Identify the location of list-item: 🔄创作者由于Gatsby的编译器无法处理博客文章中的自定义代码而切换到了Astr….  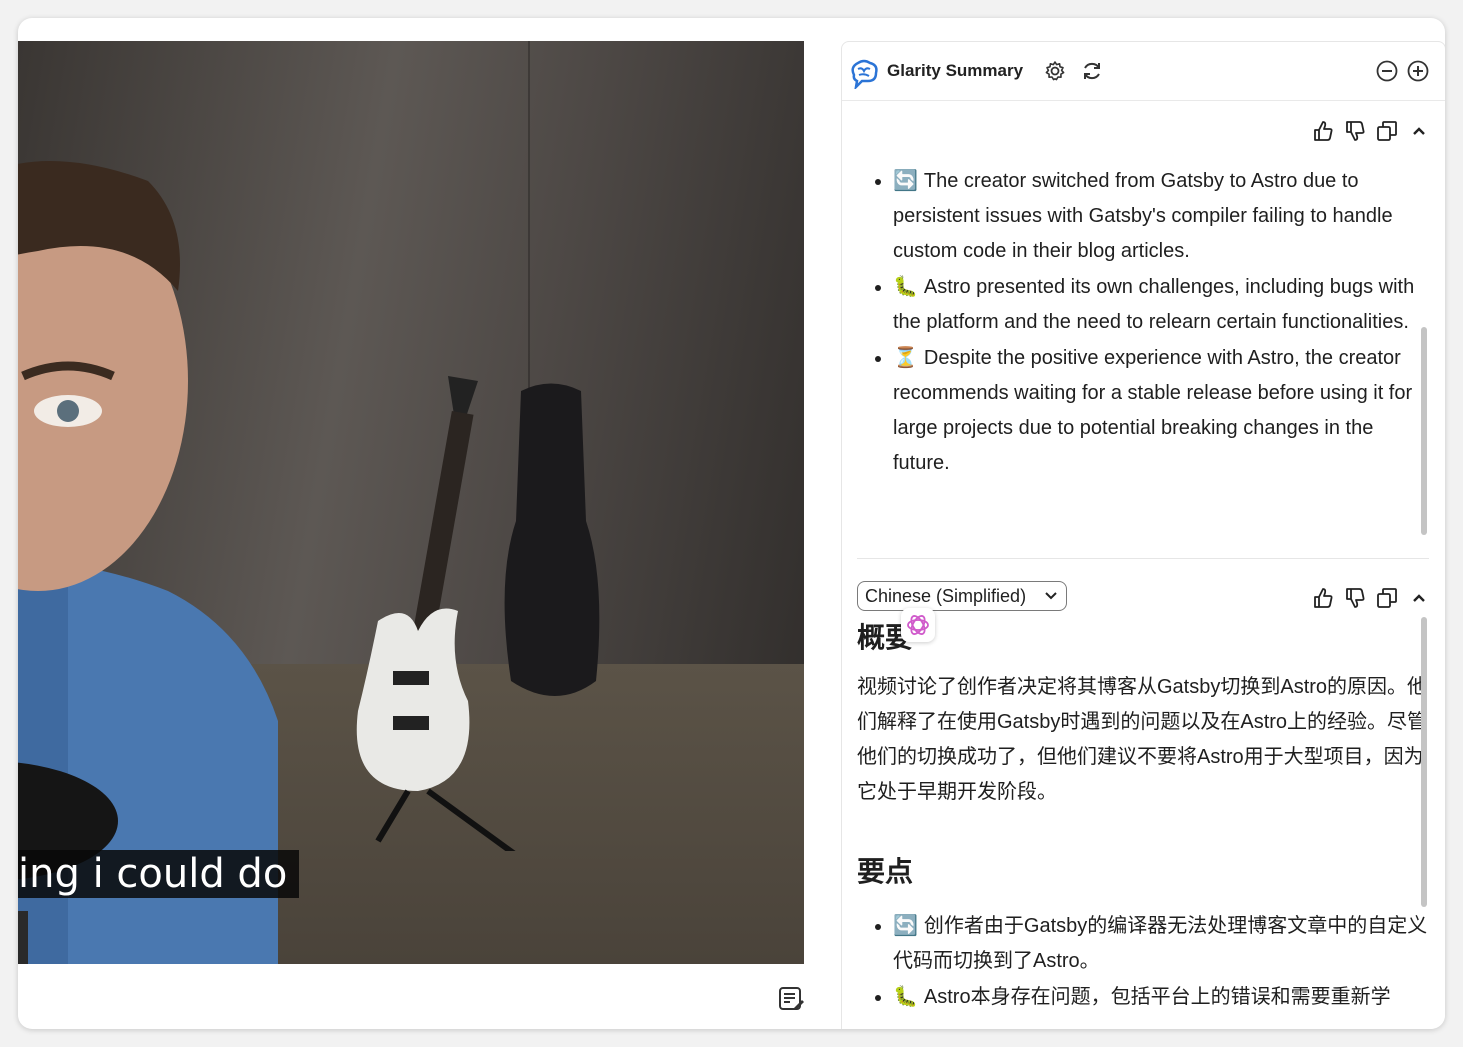
(1161, 943).